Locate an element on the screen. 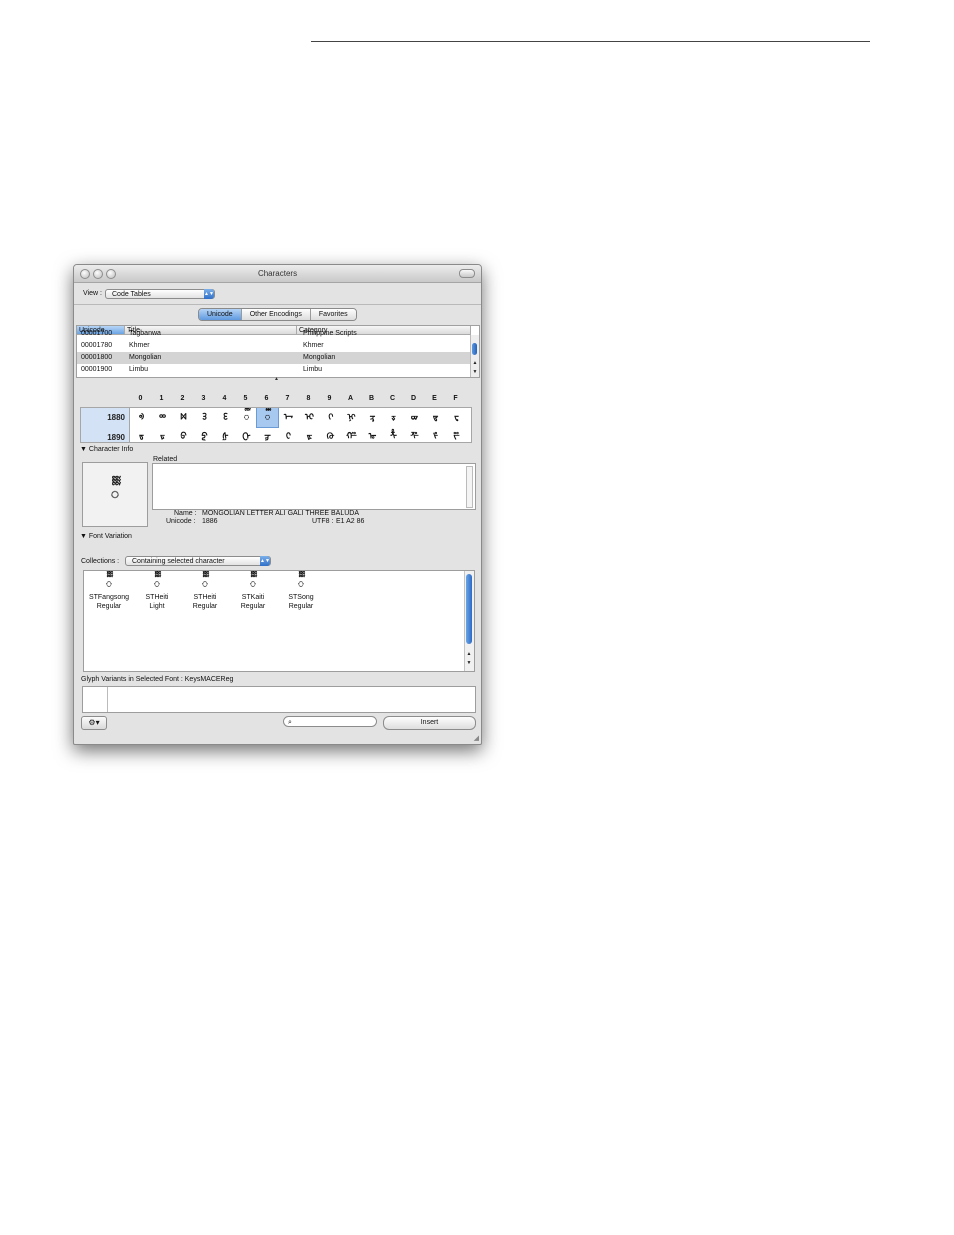  font-variant-item: ᢆ STSong Regular is located at coordinates (301, 593).